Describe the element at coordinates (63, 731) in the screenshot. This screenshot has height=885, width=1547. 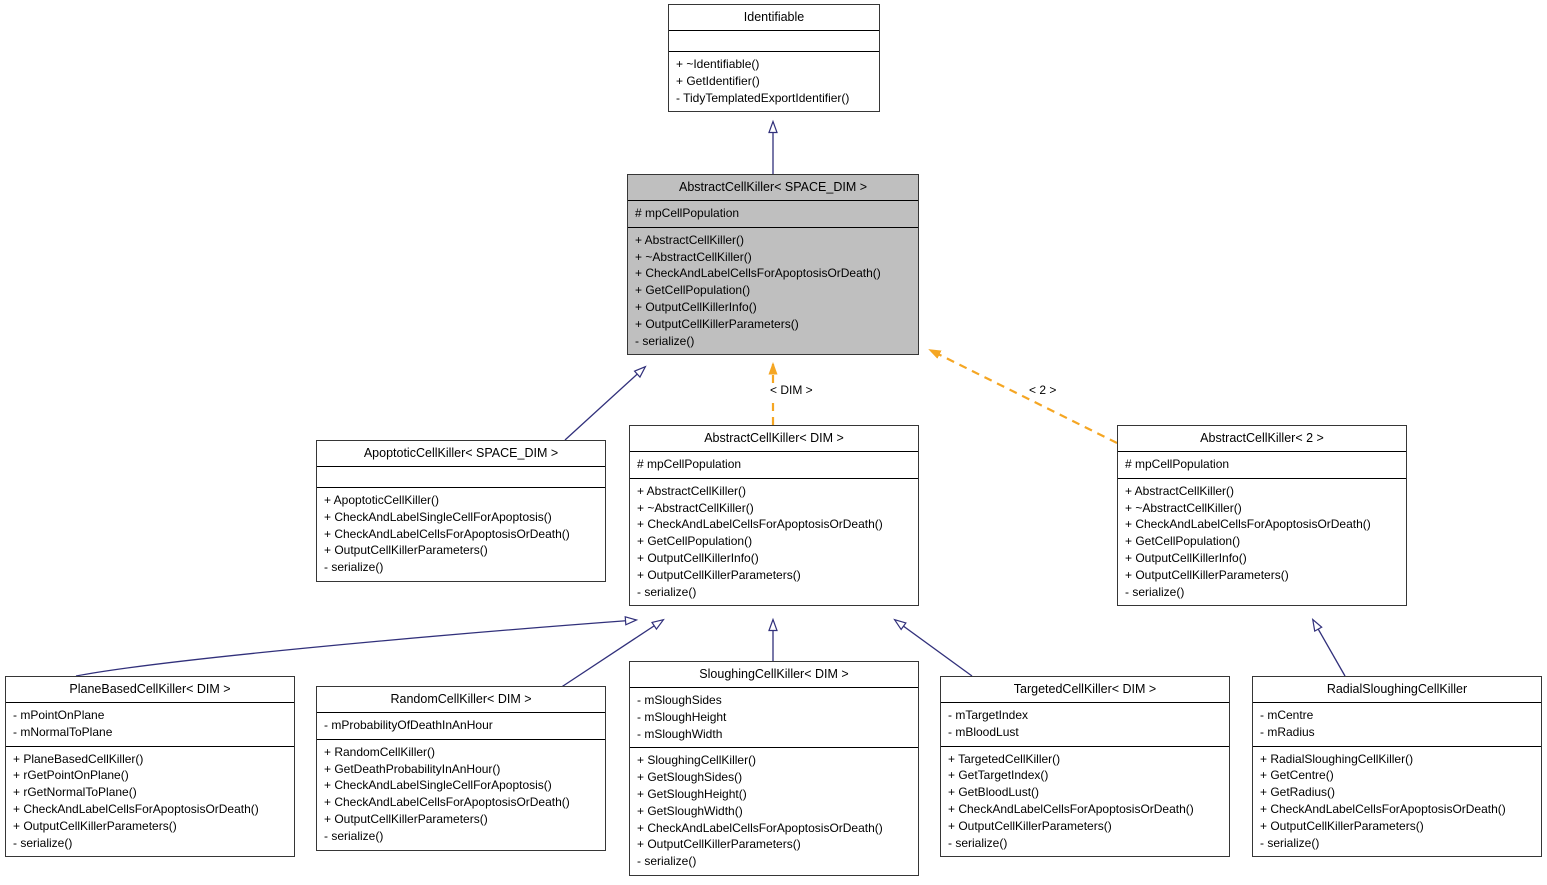
I see `class-attribute: - mNormalToPlane` at that location.